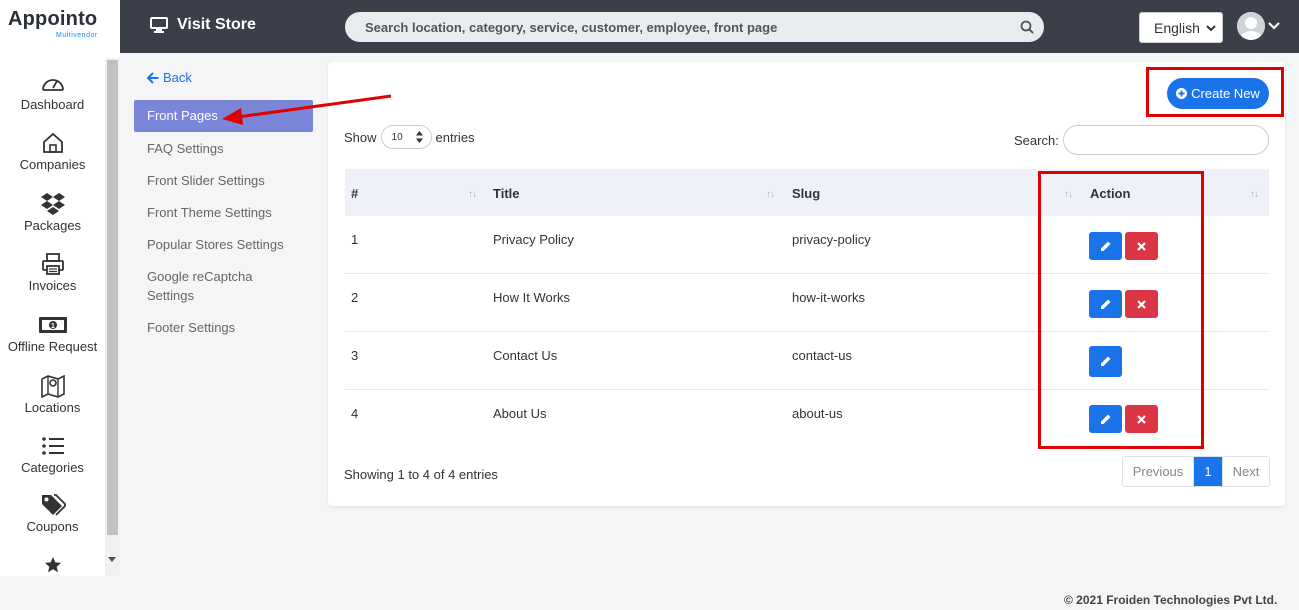  Describe the element at coordinates (52, 333) in the screenshot. I see `sidebar-item-offline-request: 1 Offline Request` at that location.